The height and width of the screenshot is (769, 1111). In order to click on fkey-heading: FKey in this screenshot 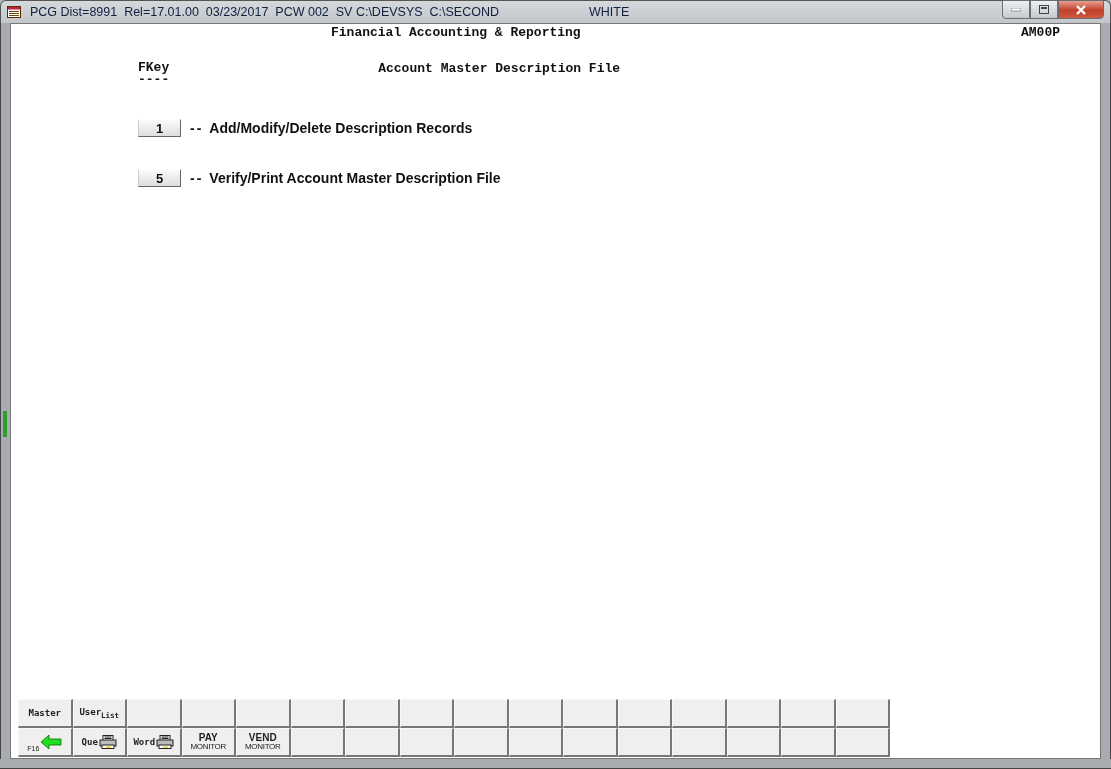, I will do `click(154, 68)`.